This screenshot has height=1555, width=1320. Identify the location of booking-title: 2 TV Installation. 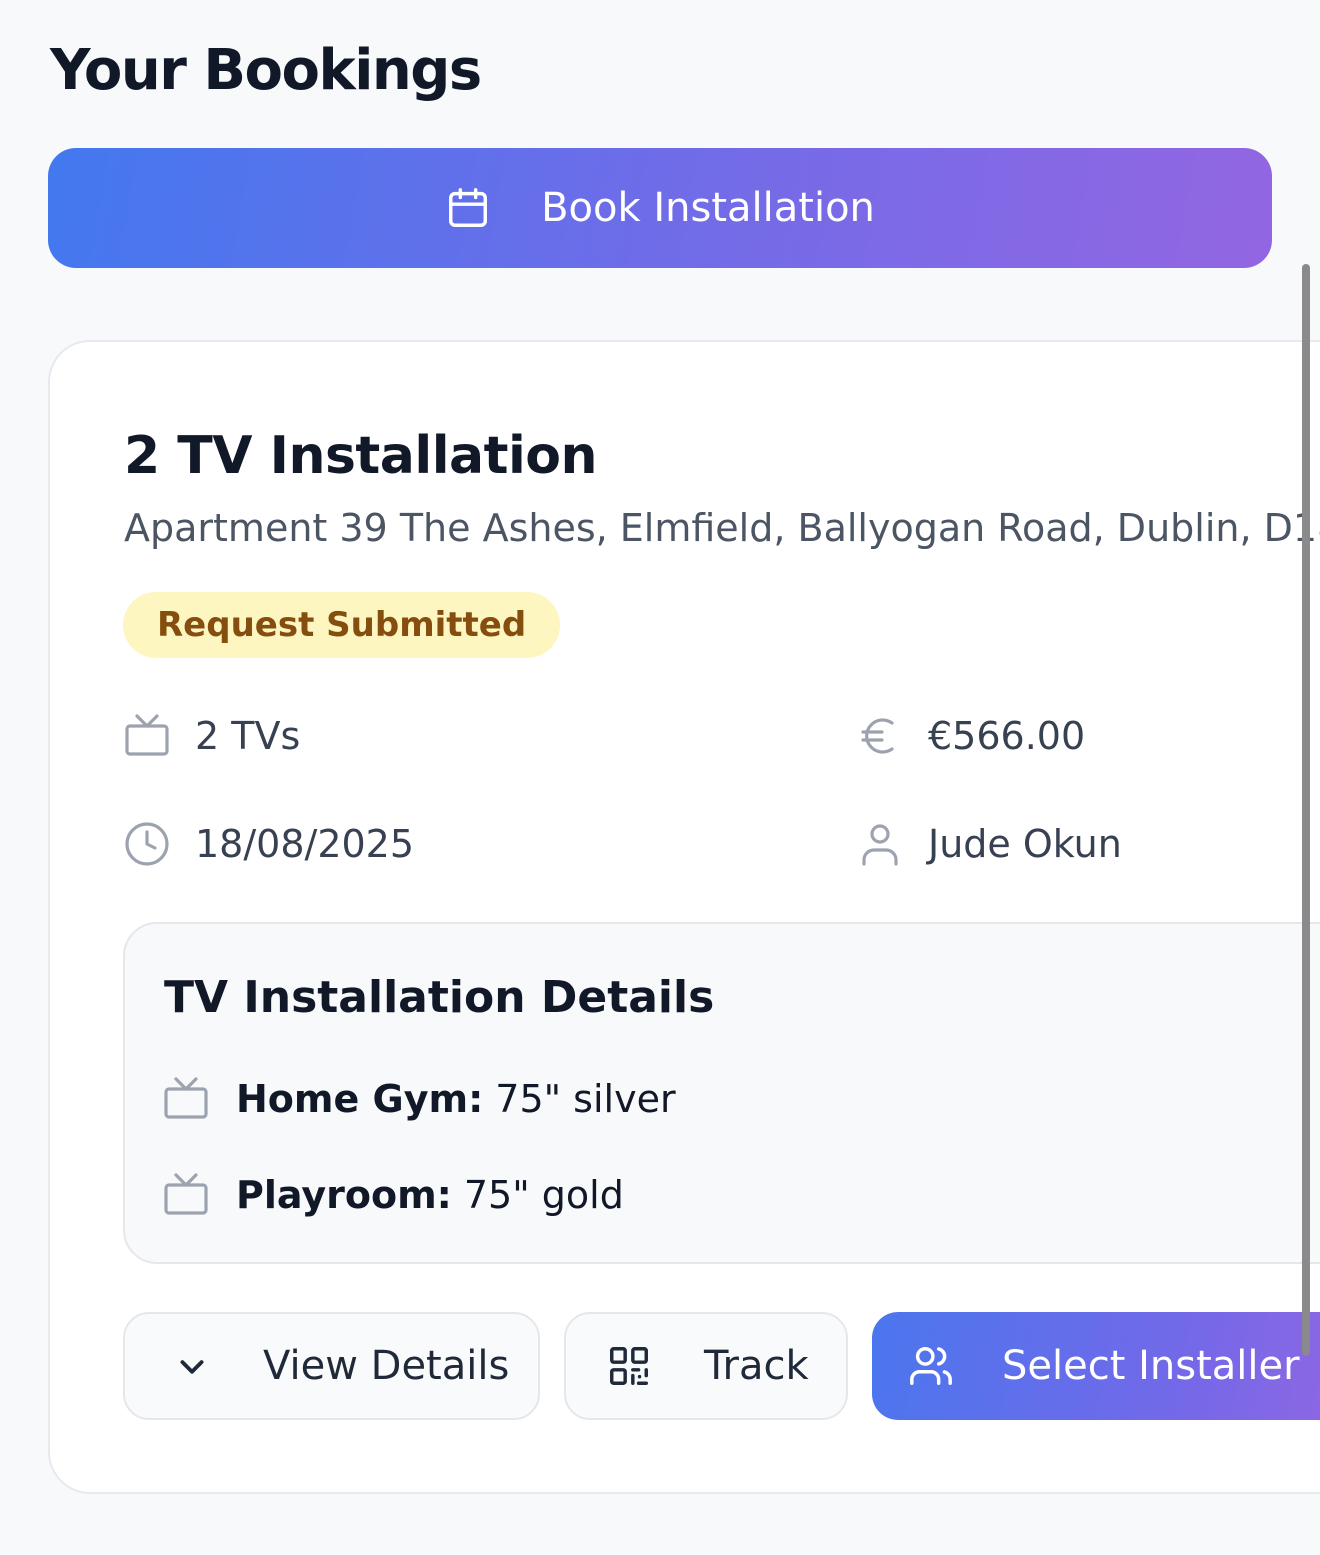
(361, 456).